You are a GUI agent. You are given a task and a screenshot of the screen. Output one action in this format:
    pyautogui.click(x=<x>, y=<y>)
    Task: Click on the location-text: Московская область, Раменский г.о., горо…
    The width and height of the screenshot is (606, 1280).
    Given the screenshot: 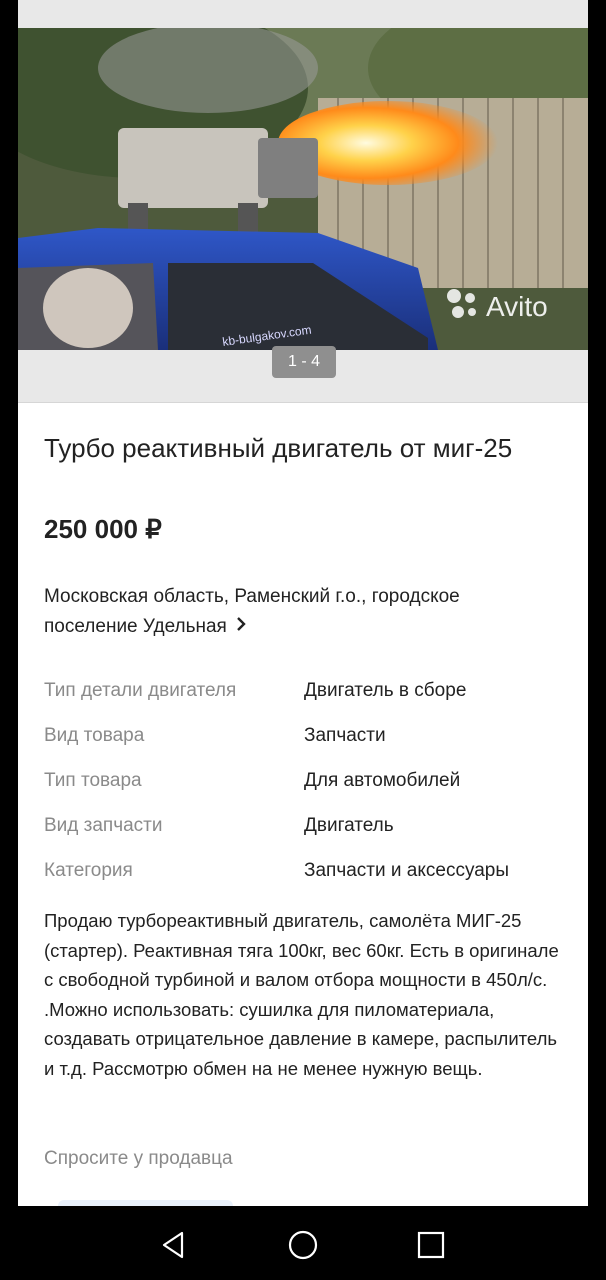 What is the action you would take?
    pyautogui.click(x=252, y=612)
    